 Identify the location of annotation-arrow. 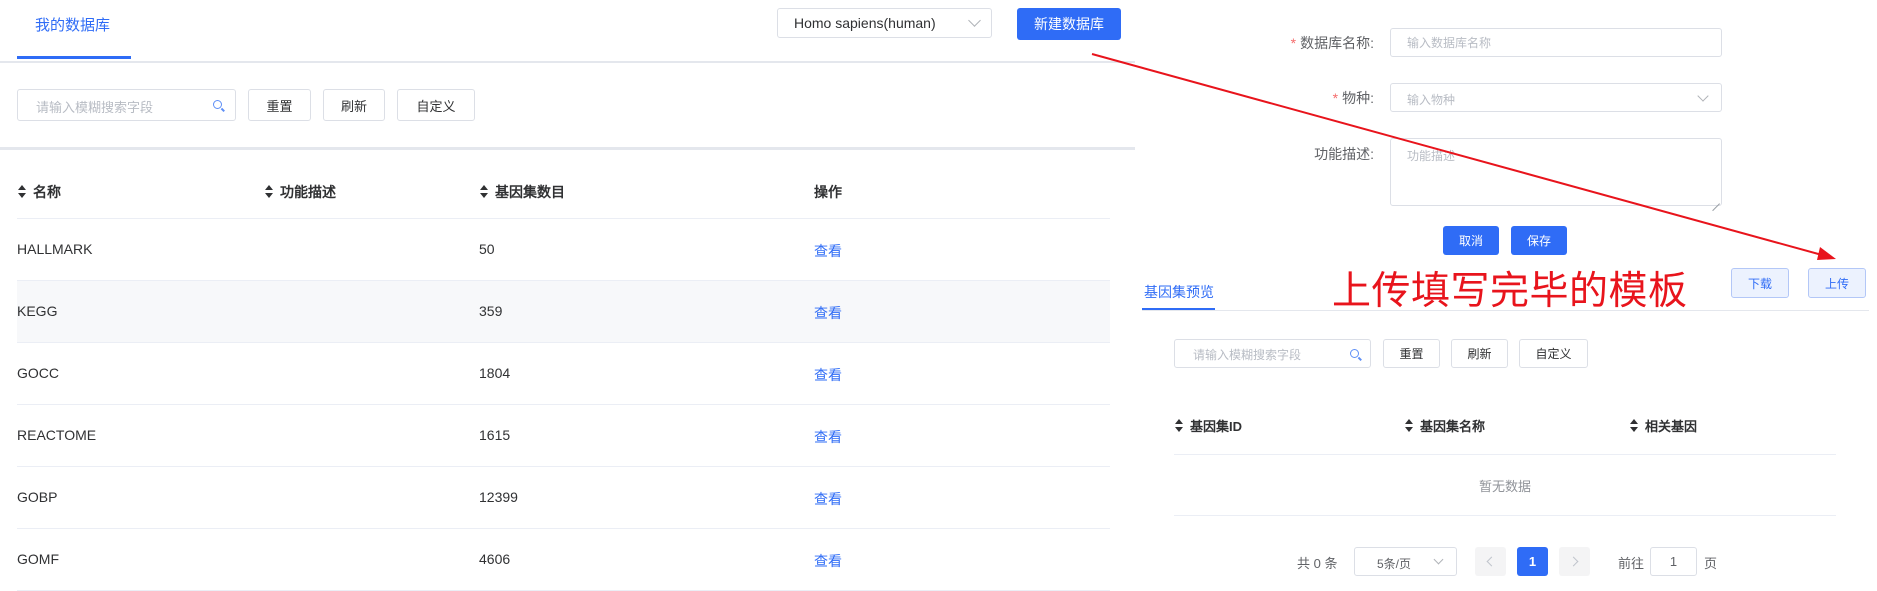
(1463, 156).